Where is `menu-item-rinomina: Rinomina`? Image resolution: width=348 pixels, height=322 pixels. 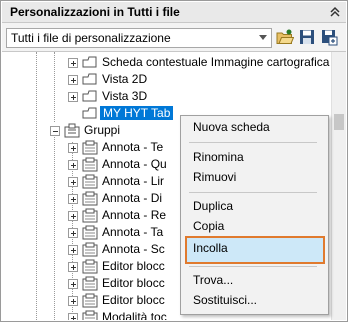
menu-item-rinomina: Rinomina is located at coordinates (218, 157).